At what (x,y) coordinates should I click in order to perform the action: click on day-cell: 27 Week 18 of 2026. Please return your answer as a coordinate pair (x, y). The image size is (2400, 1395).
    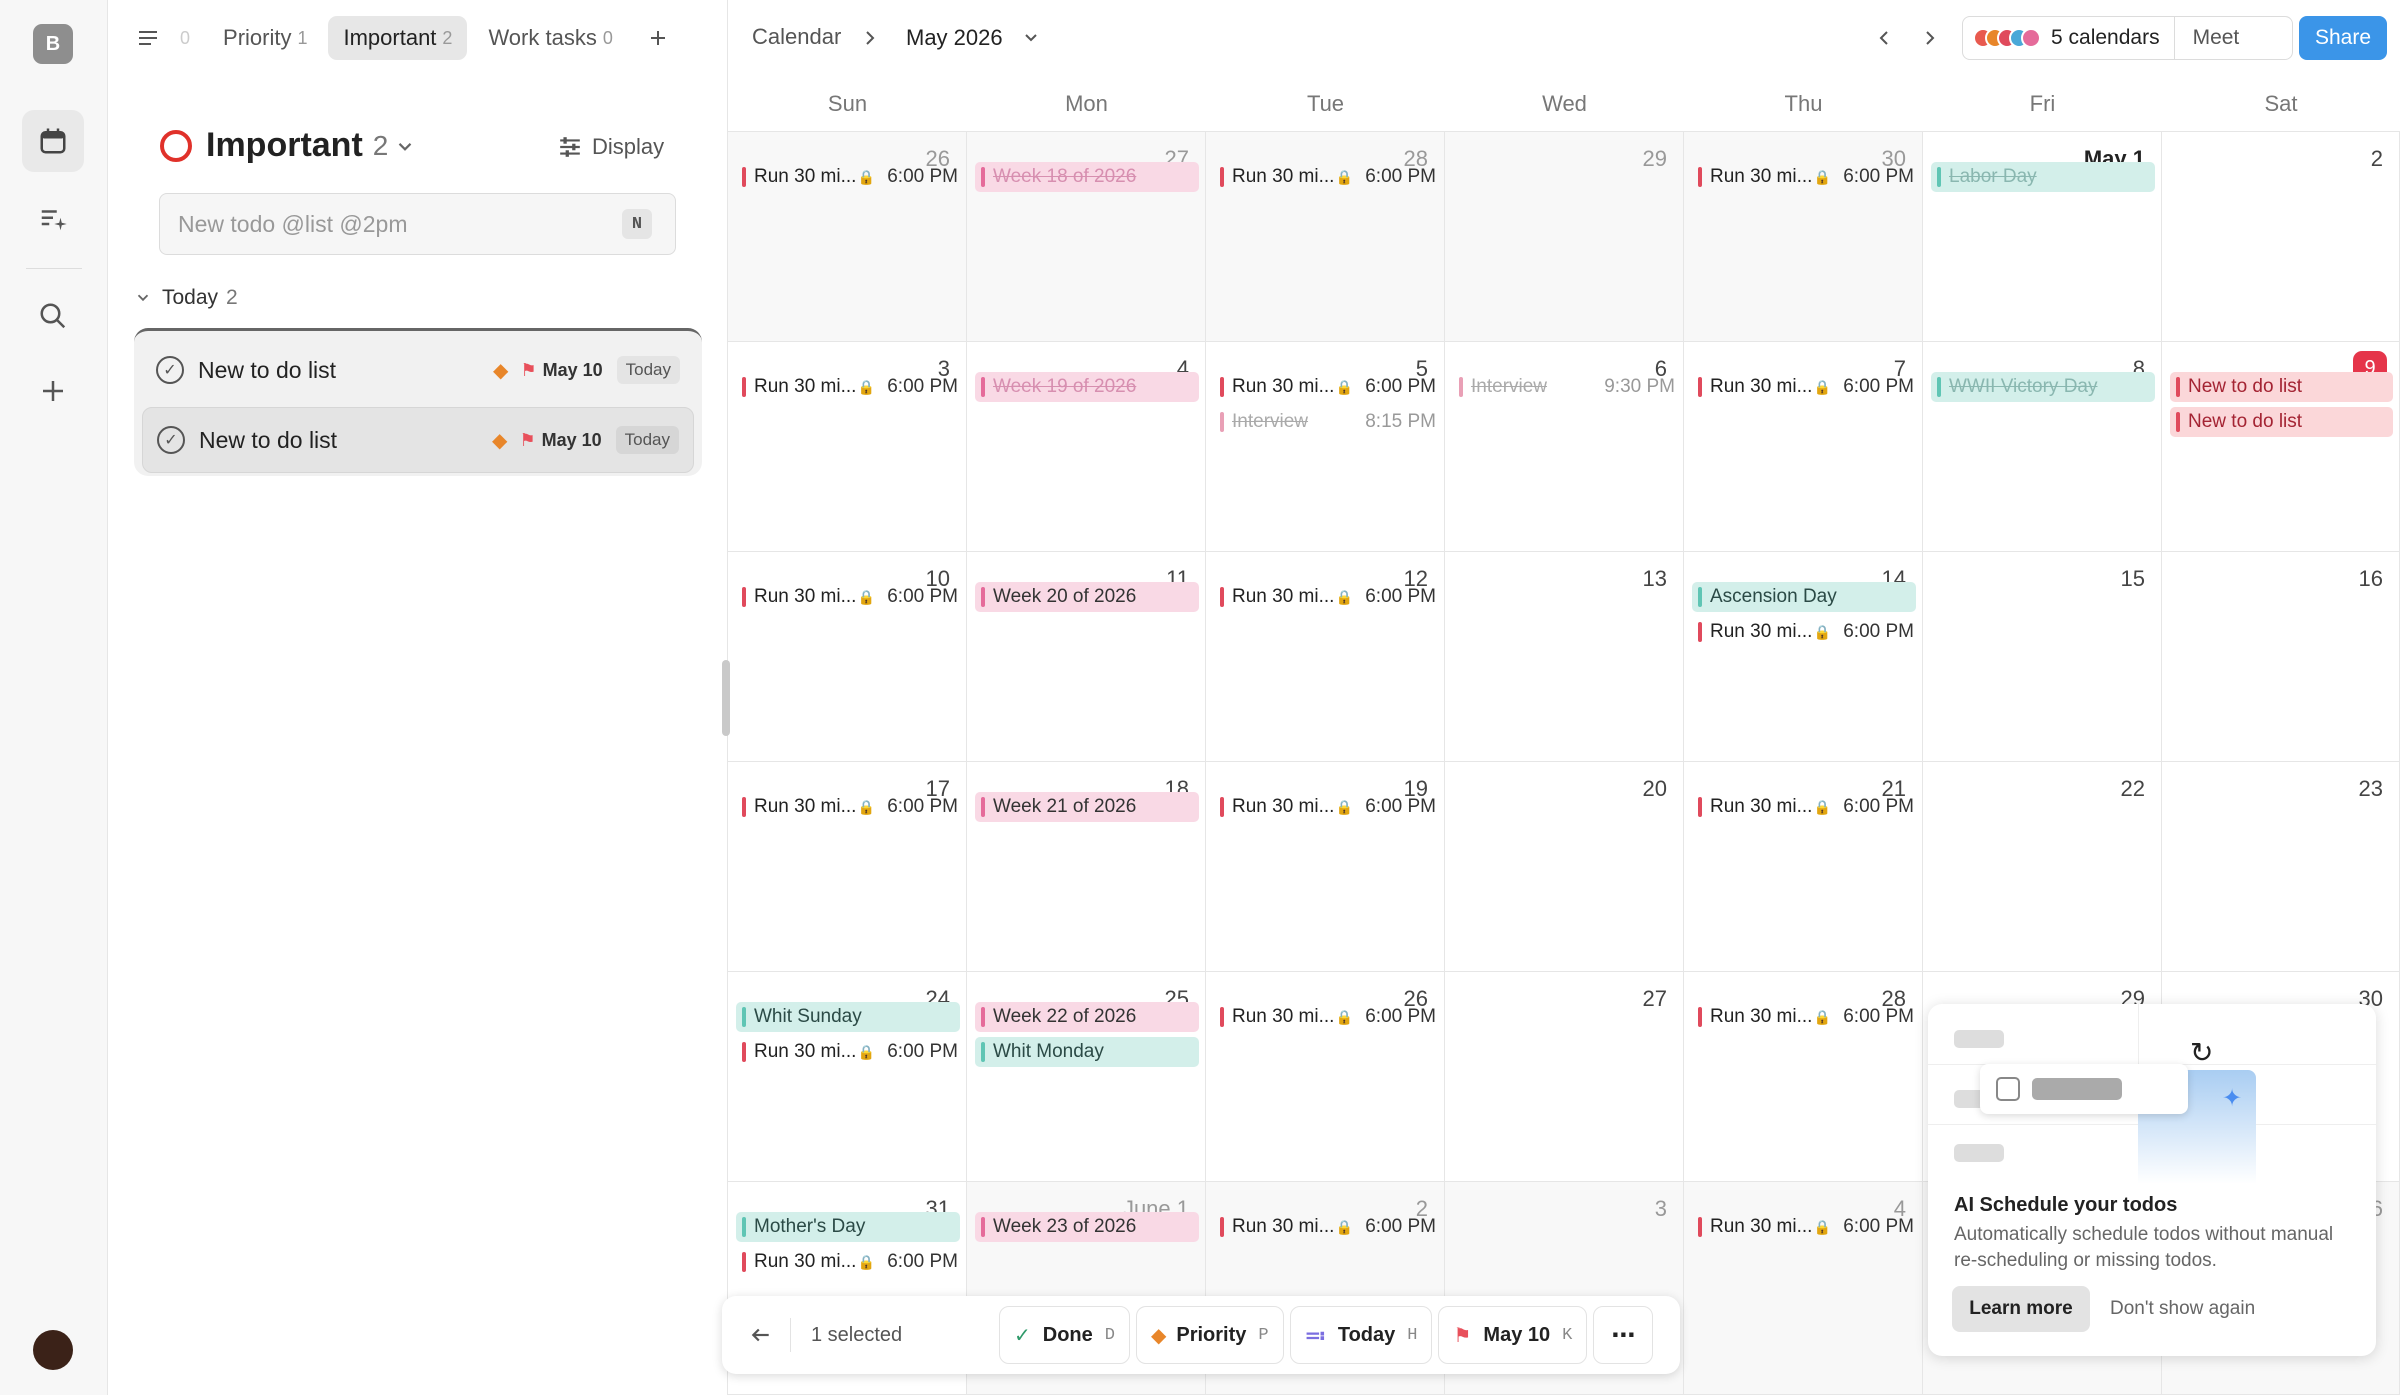
    Looking at the image, I should click on (1086, 237).